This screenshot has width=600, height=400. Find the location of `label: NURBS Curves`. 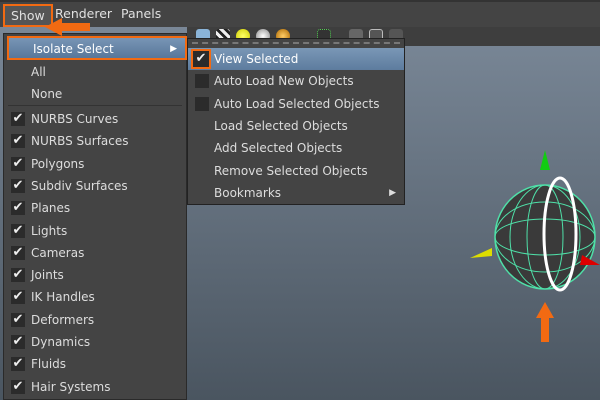

label: NURBS Curves is located at coordinates (75, 119).